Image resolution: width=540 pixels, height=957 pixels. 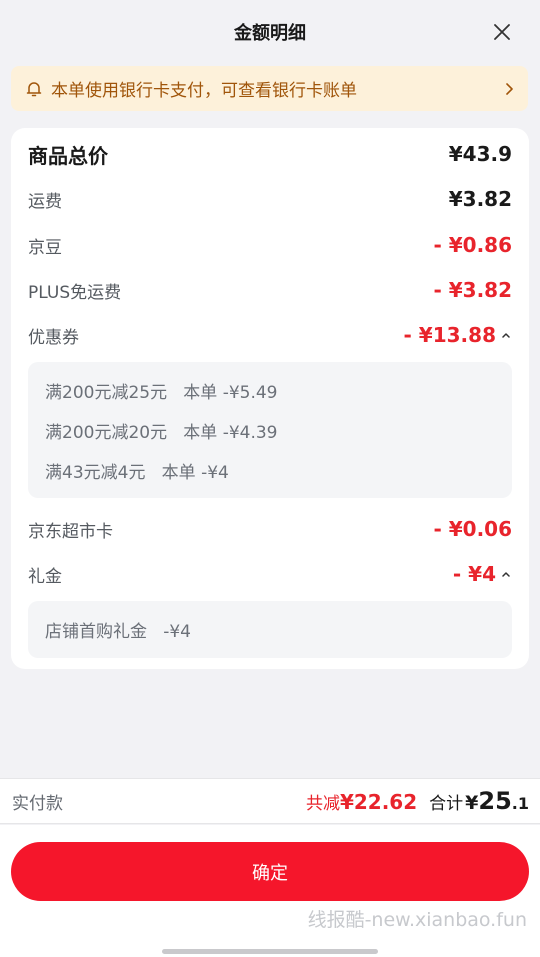 What do you see at coordinates (495, 801) in the screenshot?
I see `sum-integer: 25` at bounding box center [495, 801].